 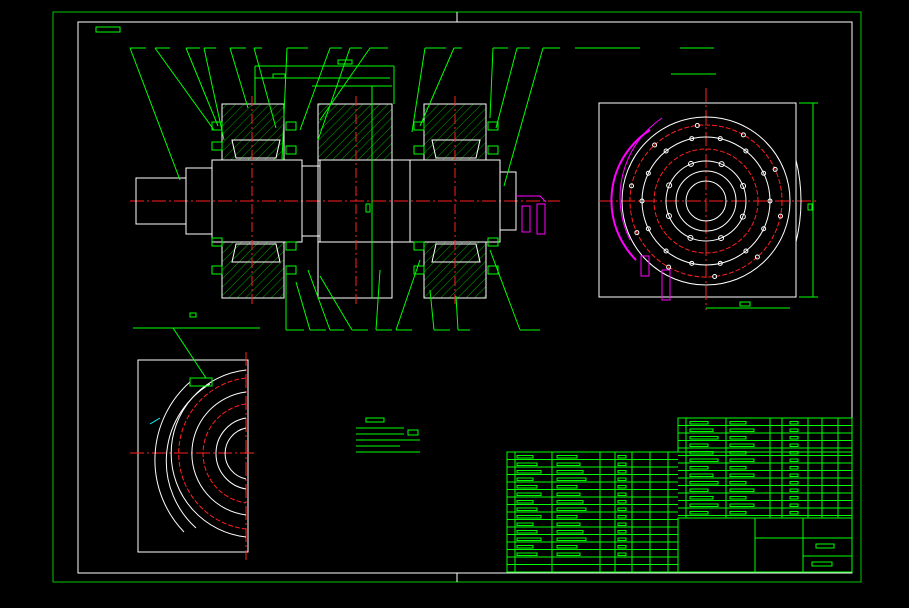 What do you see at coordinates (195, 436) in the screenshot?
I see `partial-detail-view` at bounding box center [195, 436].